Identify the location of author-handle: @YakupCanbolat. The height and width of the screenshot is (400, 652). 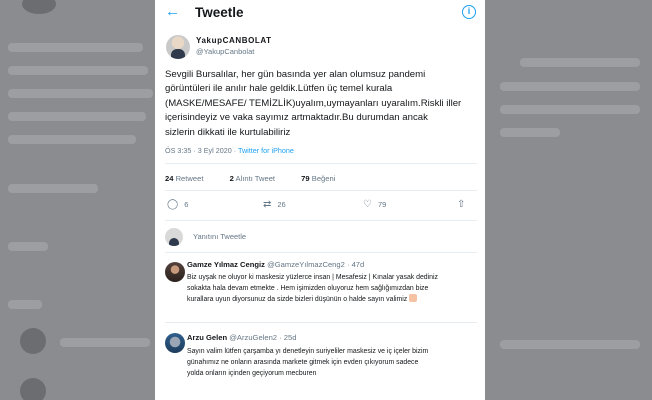
(225, 51).